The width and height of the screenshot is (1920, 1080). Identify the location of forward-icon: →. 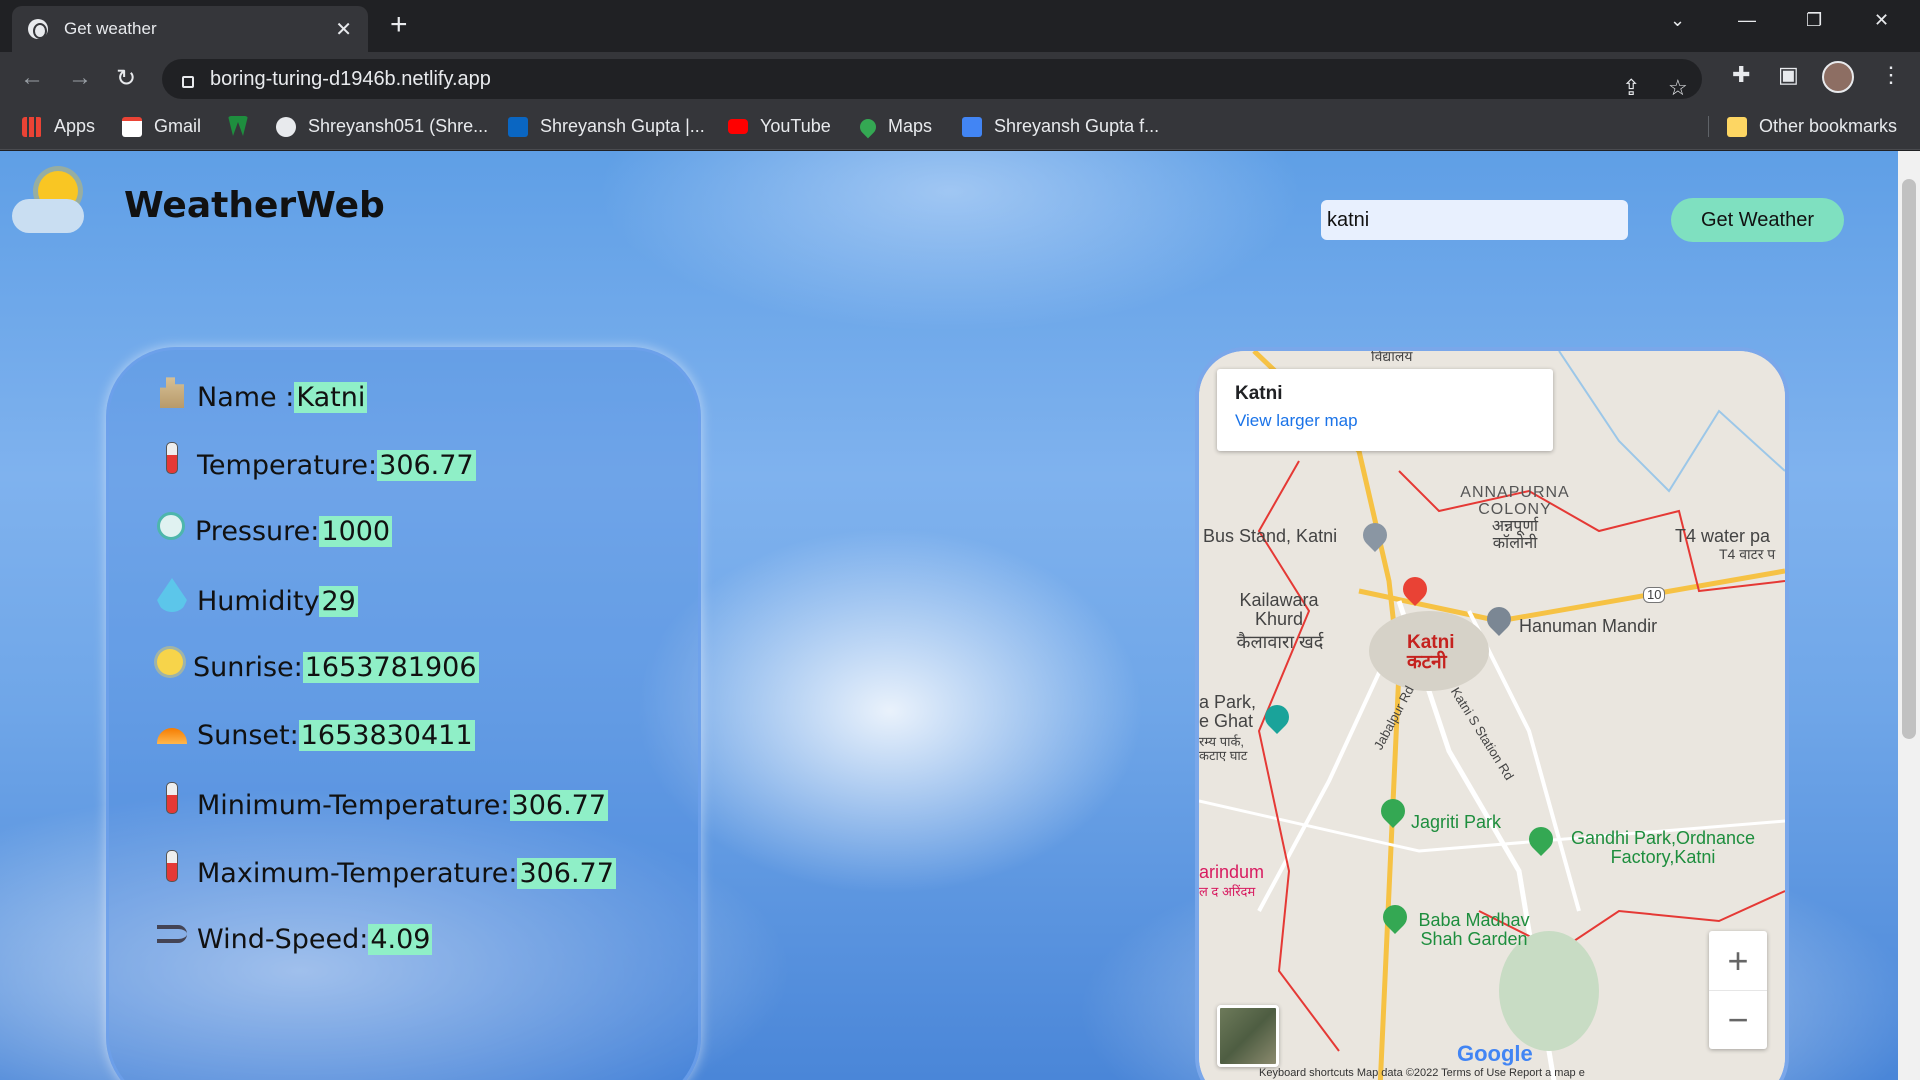
(80, 78).